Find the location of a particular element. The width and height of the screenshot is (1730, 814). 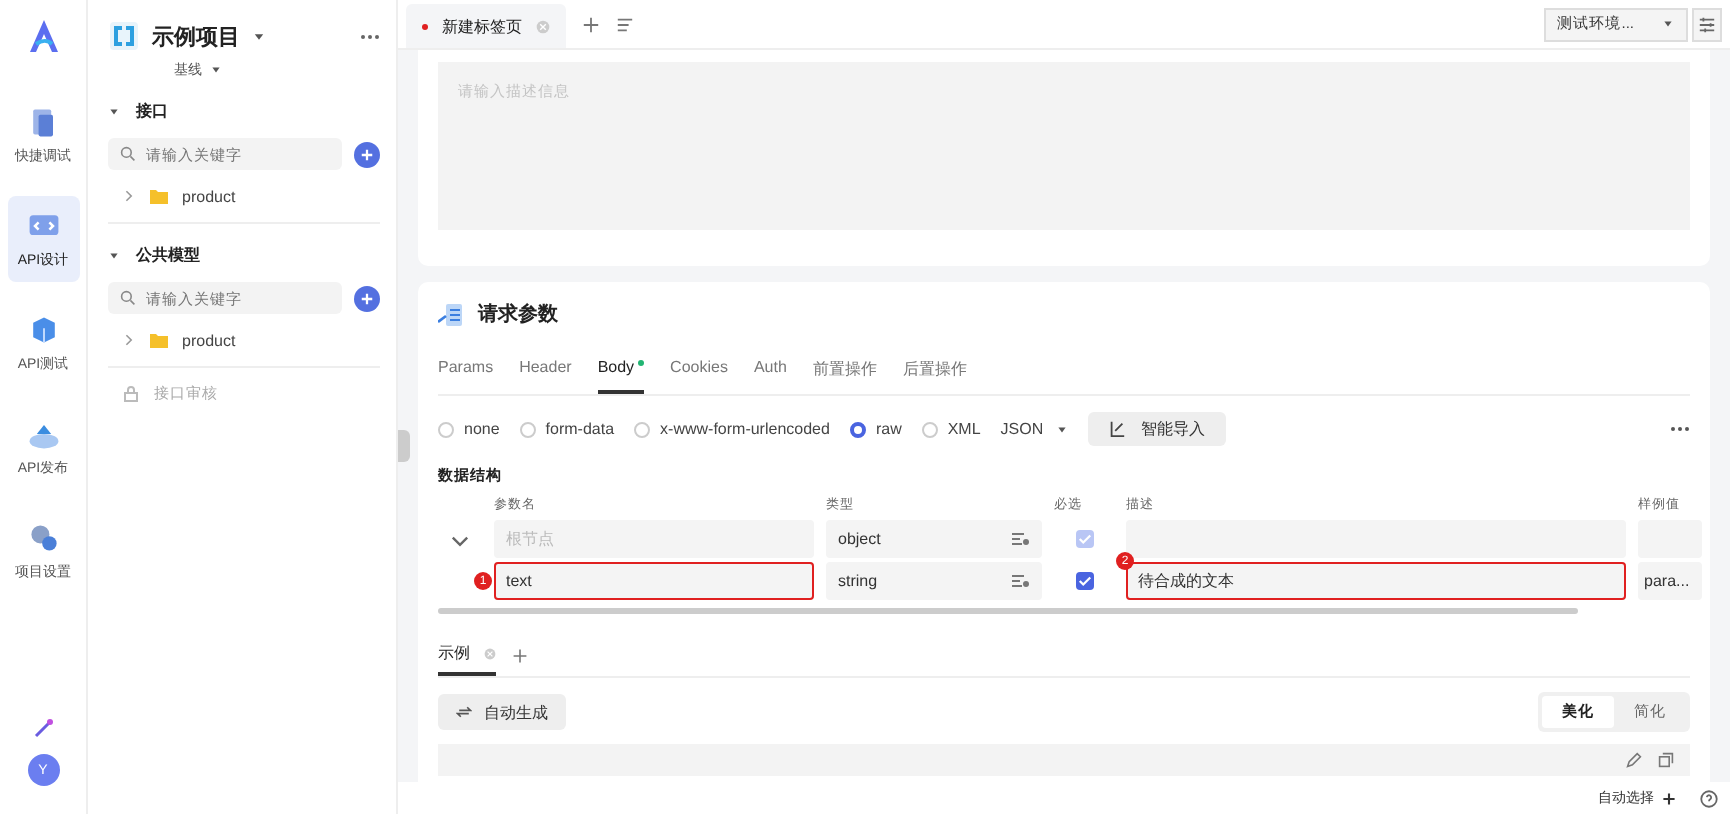

gear-icon is located at coordinates (43, 538).